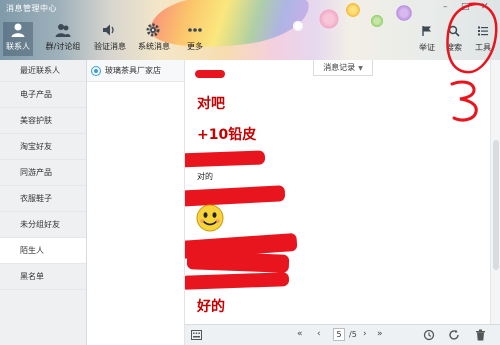 This screenshot has width=500, height=345. What do you see at coordinates (63, 46) in the screenshot?
I see `tab-label: 群/讨论组` at bounding box center [63, 46].